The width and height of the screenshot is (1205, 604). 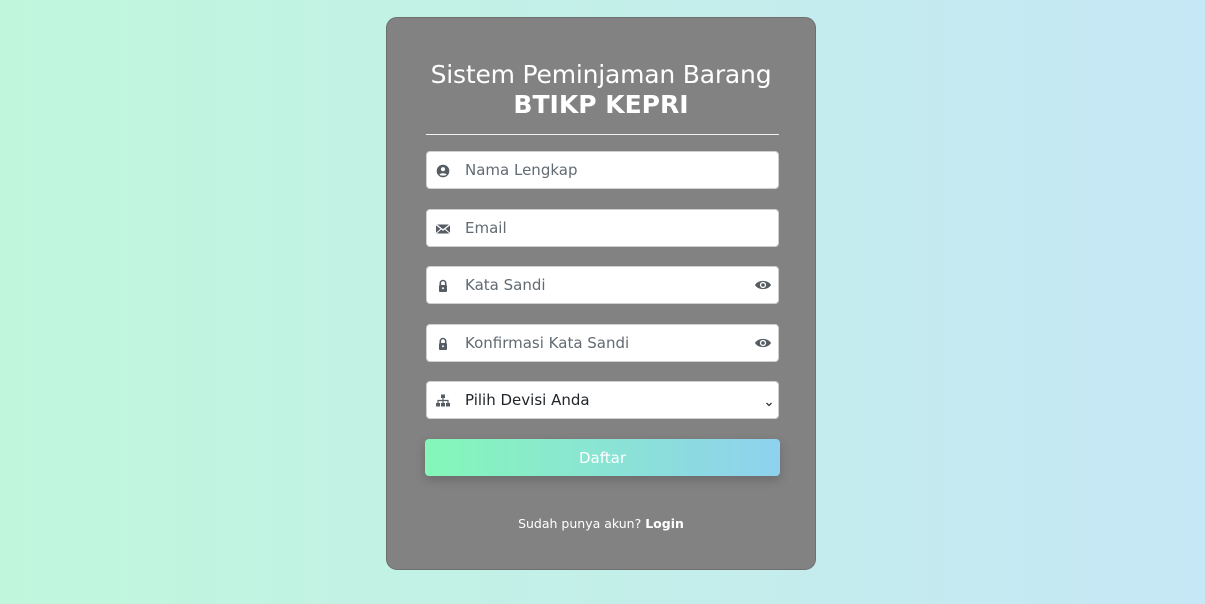 What do you see at coordinates (580, 523) in the screenshot?
I see `login-prompt-text: Sudah punya akun?` at bounding box center [580, 523].